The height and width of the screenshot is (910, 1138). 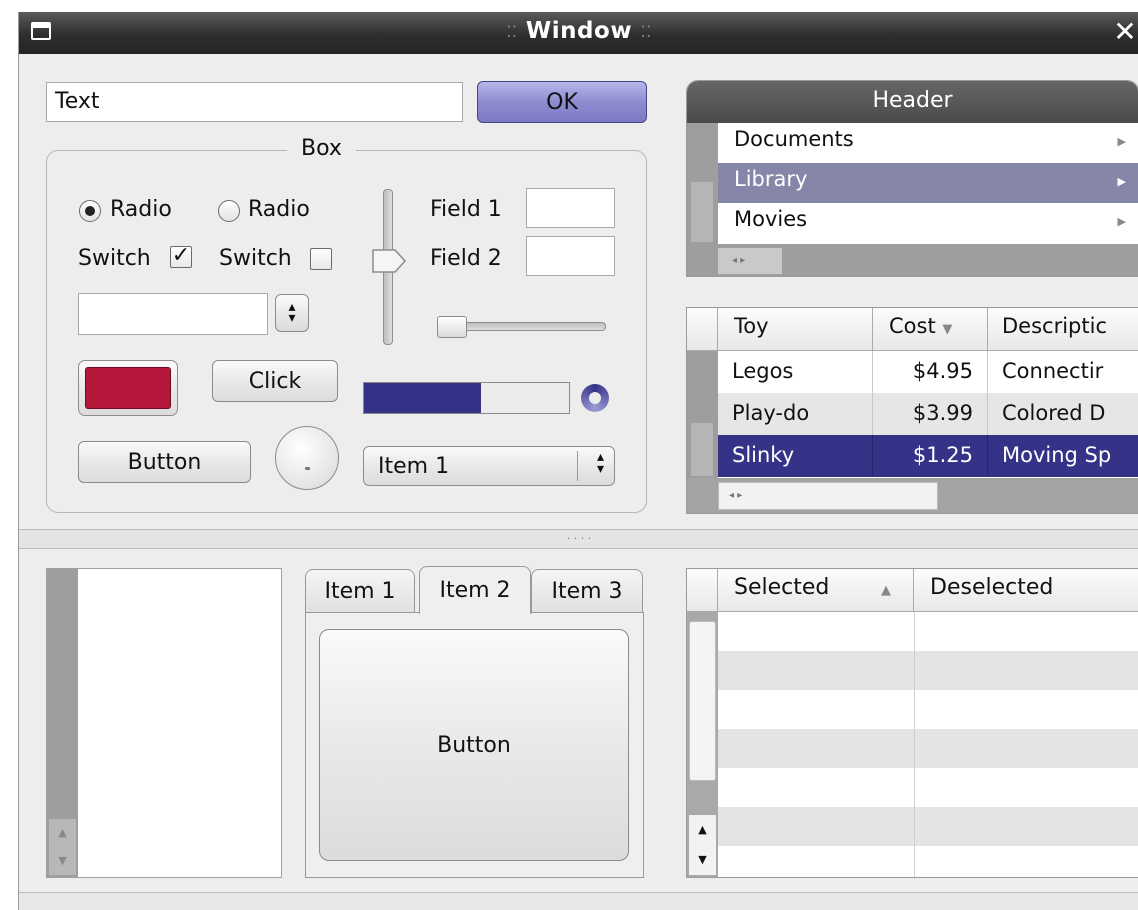 I want to click on cell-toy: Slinky, so click(x=795, y=456).